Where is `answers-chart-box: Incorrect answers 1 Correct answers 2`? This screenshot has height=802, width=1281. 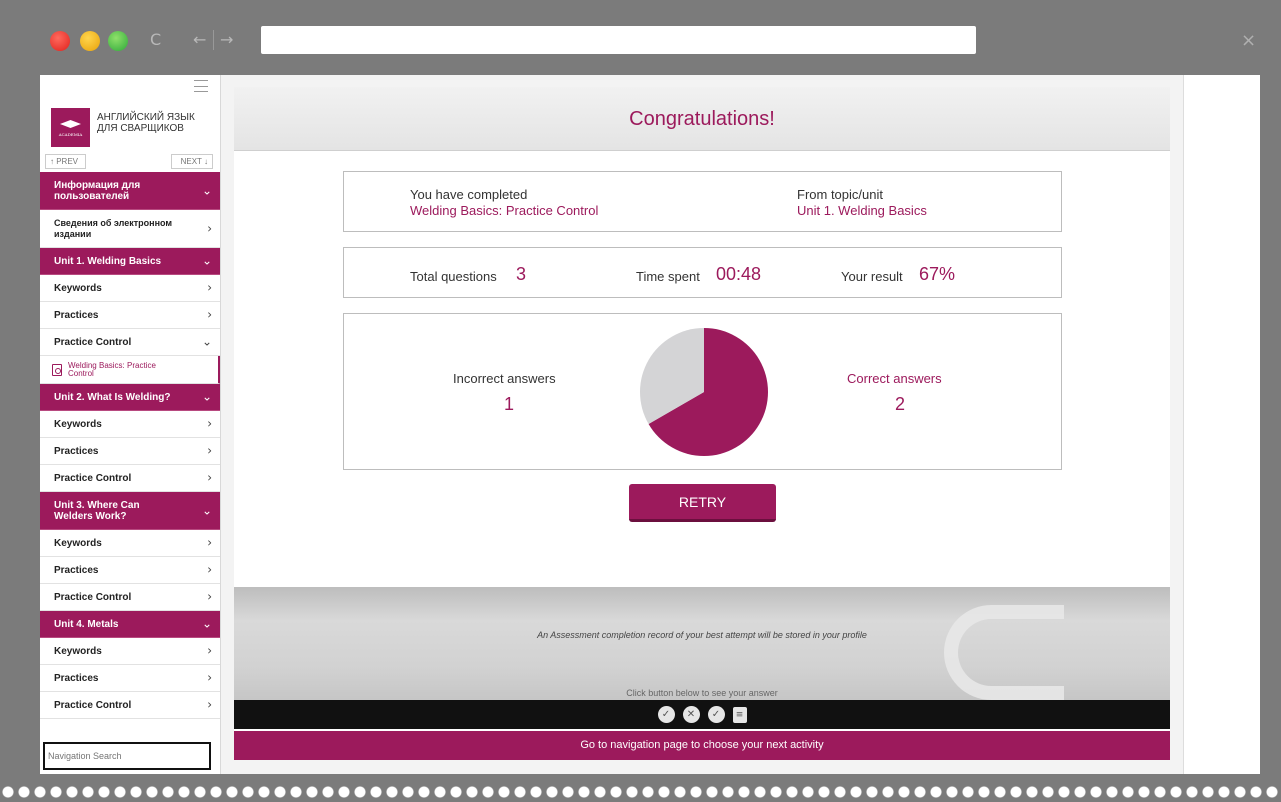
answers-chart-box: Incorrect answers 1 Correct answers 2 is located at coordinates (702, 391).